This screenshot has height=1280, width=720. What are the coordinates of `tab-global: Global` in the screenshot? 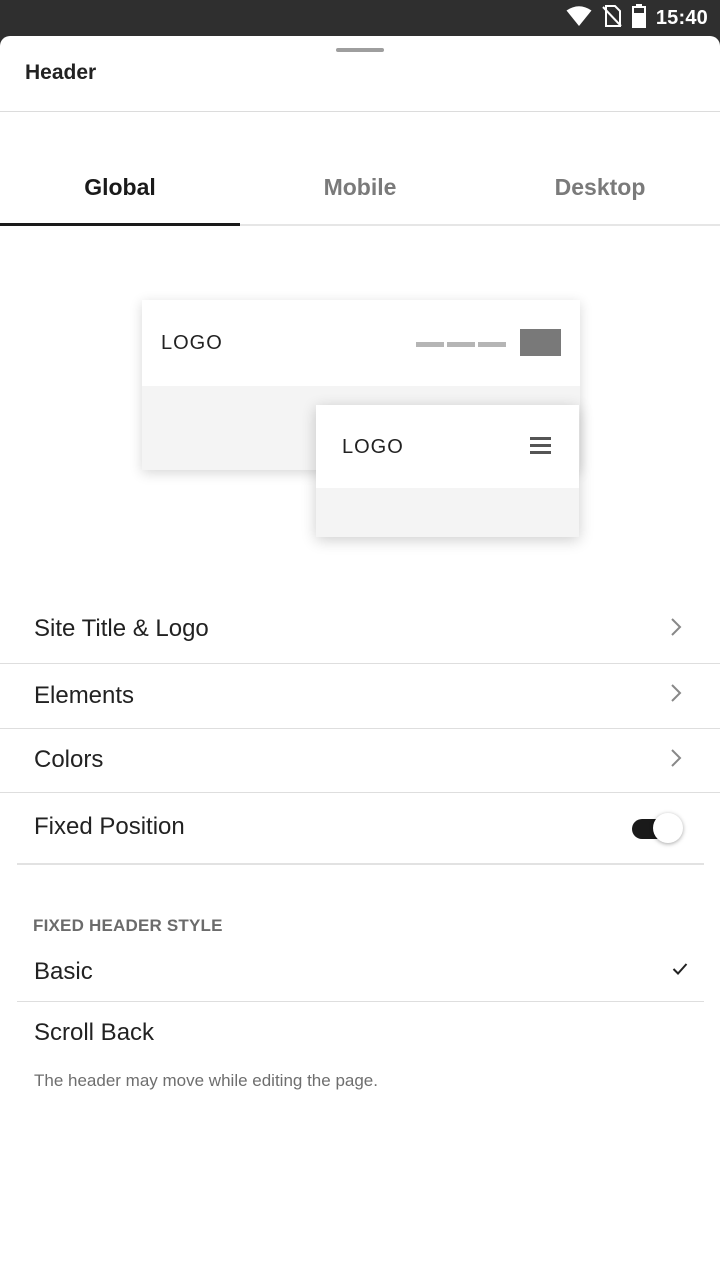 It's located at (120, 188).